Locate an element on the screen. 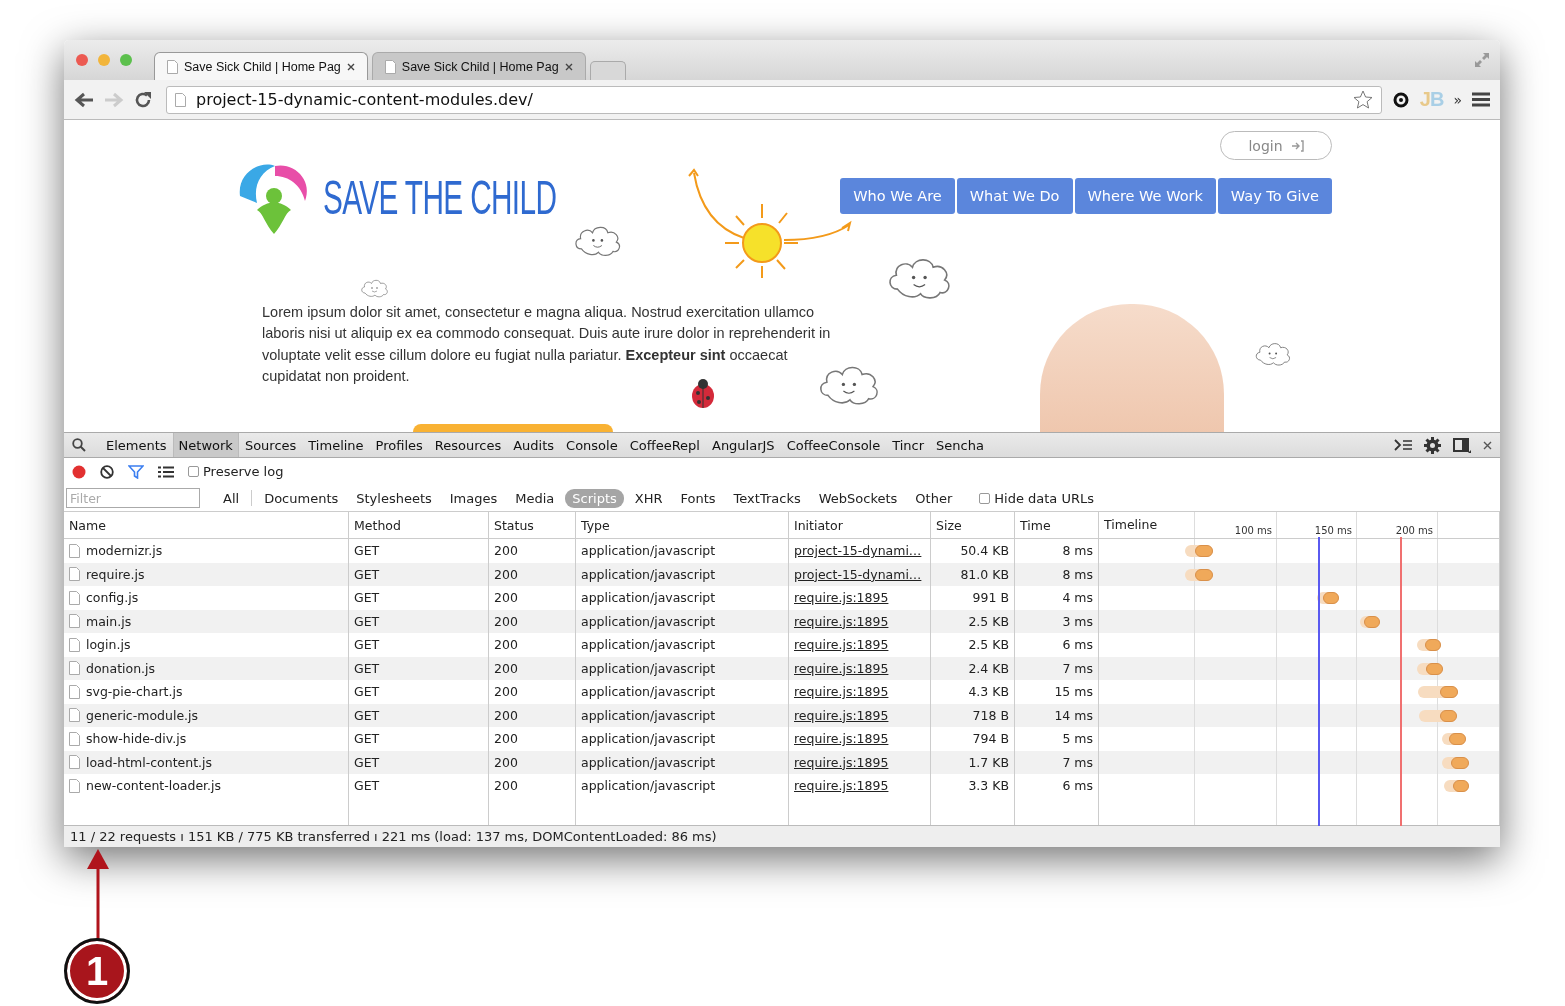  intro-paragraph: Lorem ipsum dolor sit amet, consectetur e magna aliqua. Nostrud exercitation ullamco laboris nisi ut aliquip ex ea commodo consequat. Duis aute irure dolor in reprehenderit in voluptate velit esse cillum dolore eu fugiat nulla pariatur. Excepteur sint occaecat cupidatat non proident. is located at coordinates (547, 344).